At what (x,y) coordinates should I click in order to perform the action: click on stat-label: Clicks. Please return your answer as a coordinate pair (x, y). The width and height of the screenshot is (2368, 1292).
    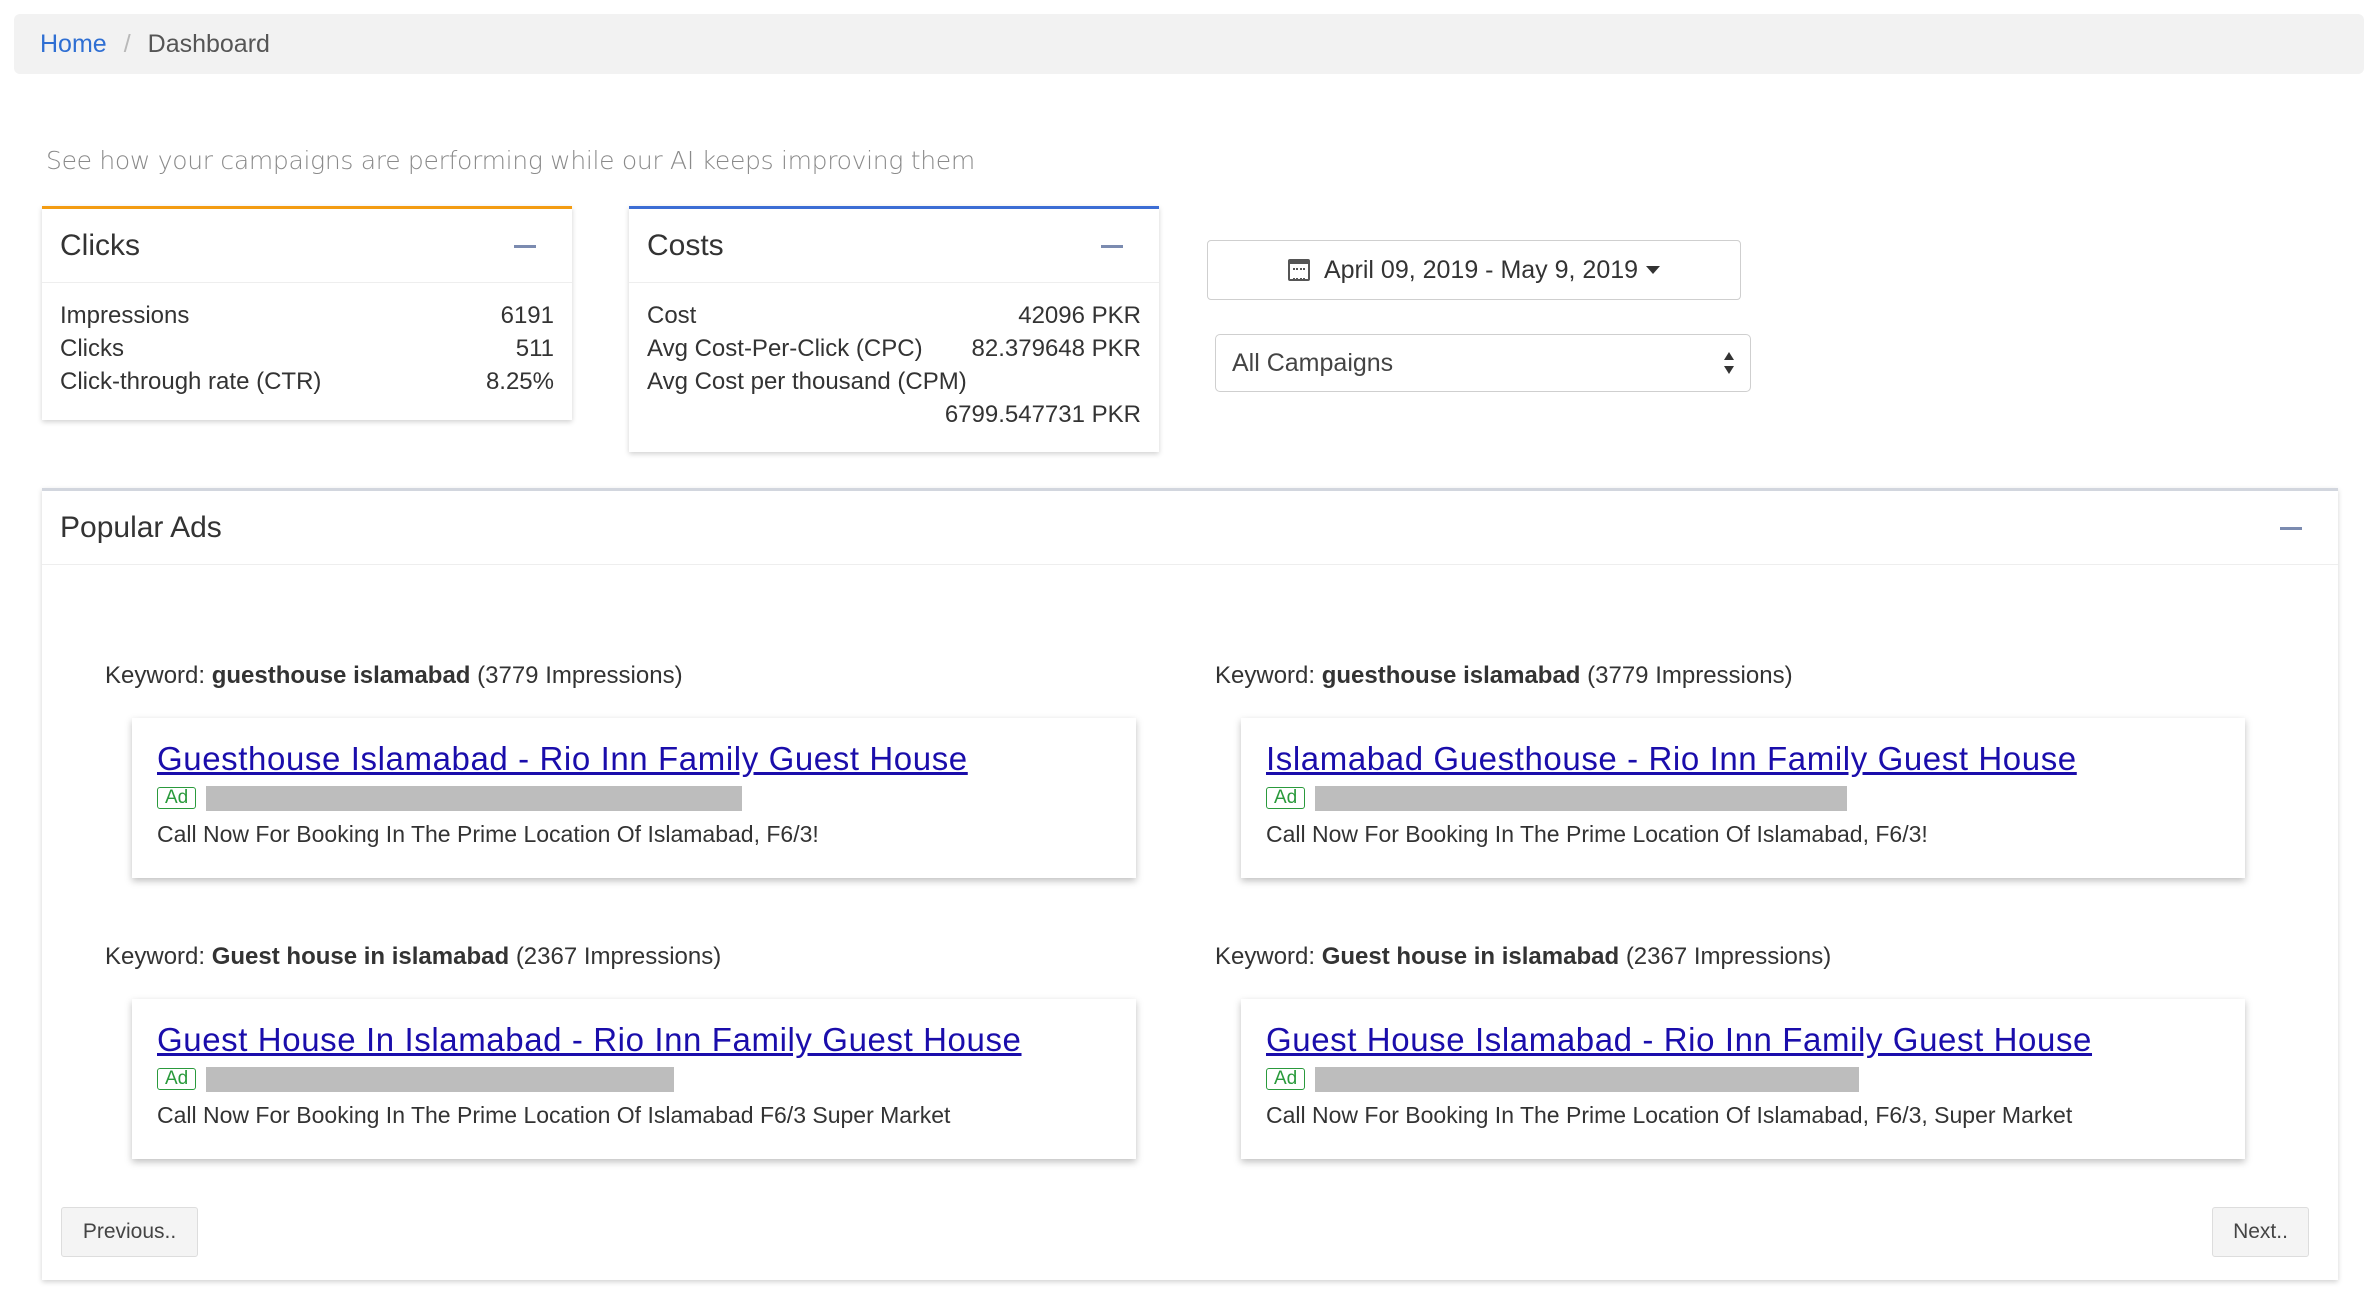
    Looking at the image, I should click on (92, 348).